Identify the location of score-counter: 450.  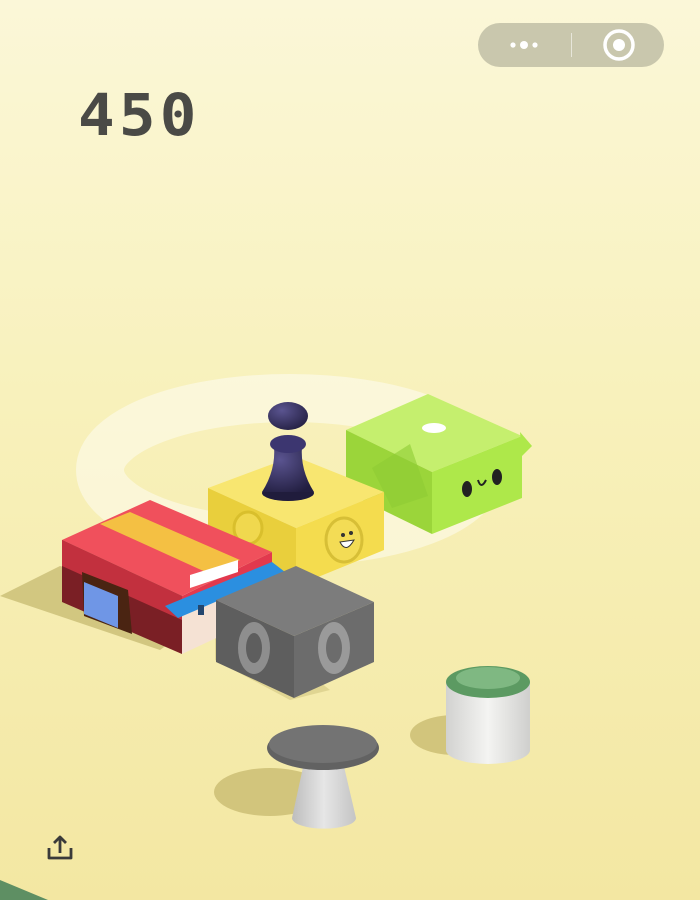
(139, 115).